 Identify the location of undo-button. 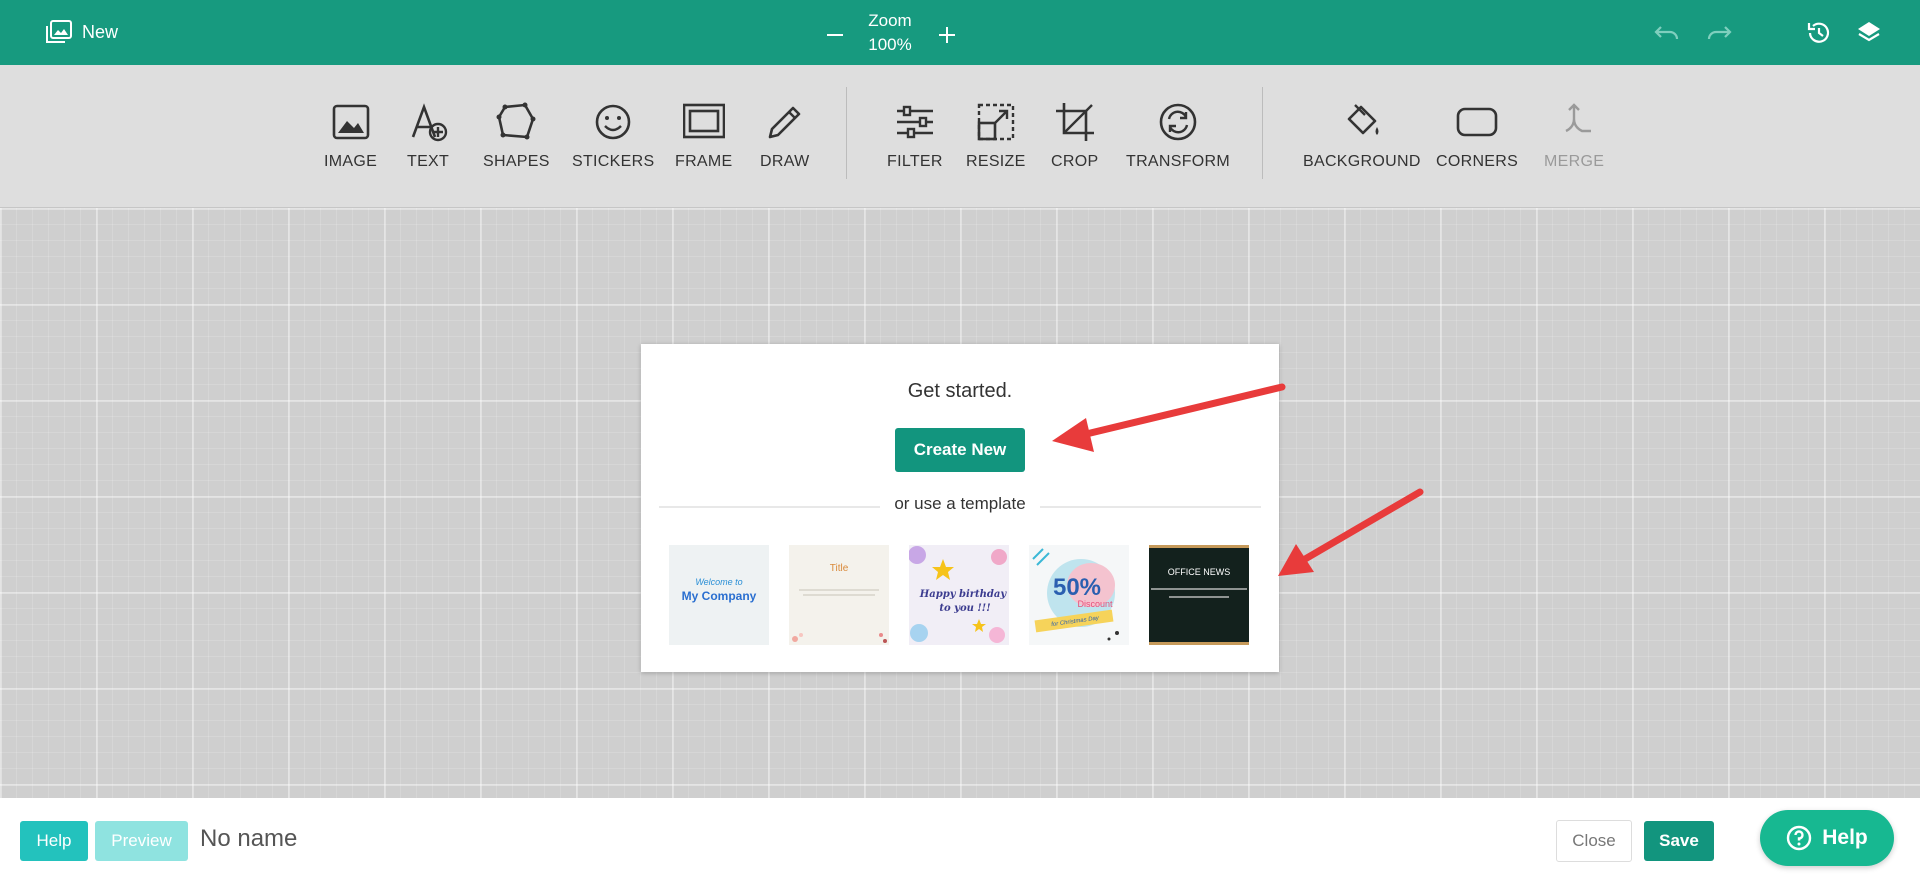
(1667, 33).